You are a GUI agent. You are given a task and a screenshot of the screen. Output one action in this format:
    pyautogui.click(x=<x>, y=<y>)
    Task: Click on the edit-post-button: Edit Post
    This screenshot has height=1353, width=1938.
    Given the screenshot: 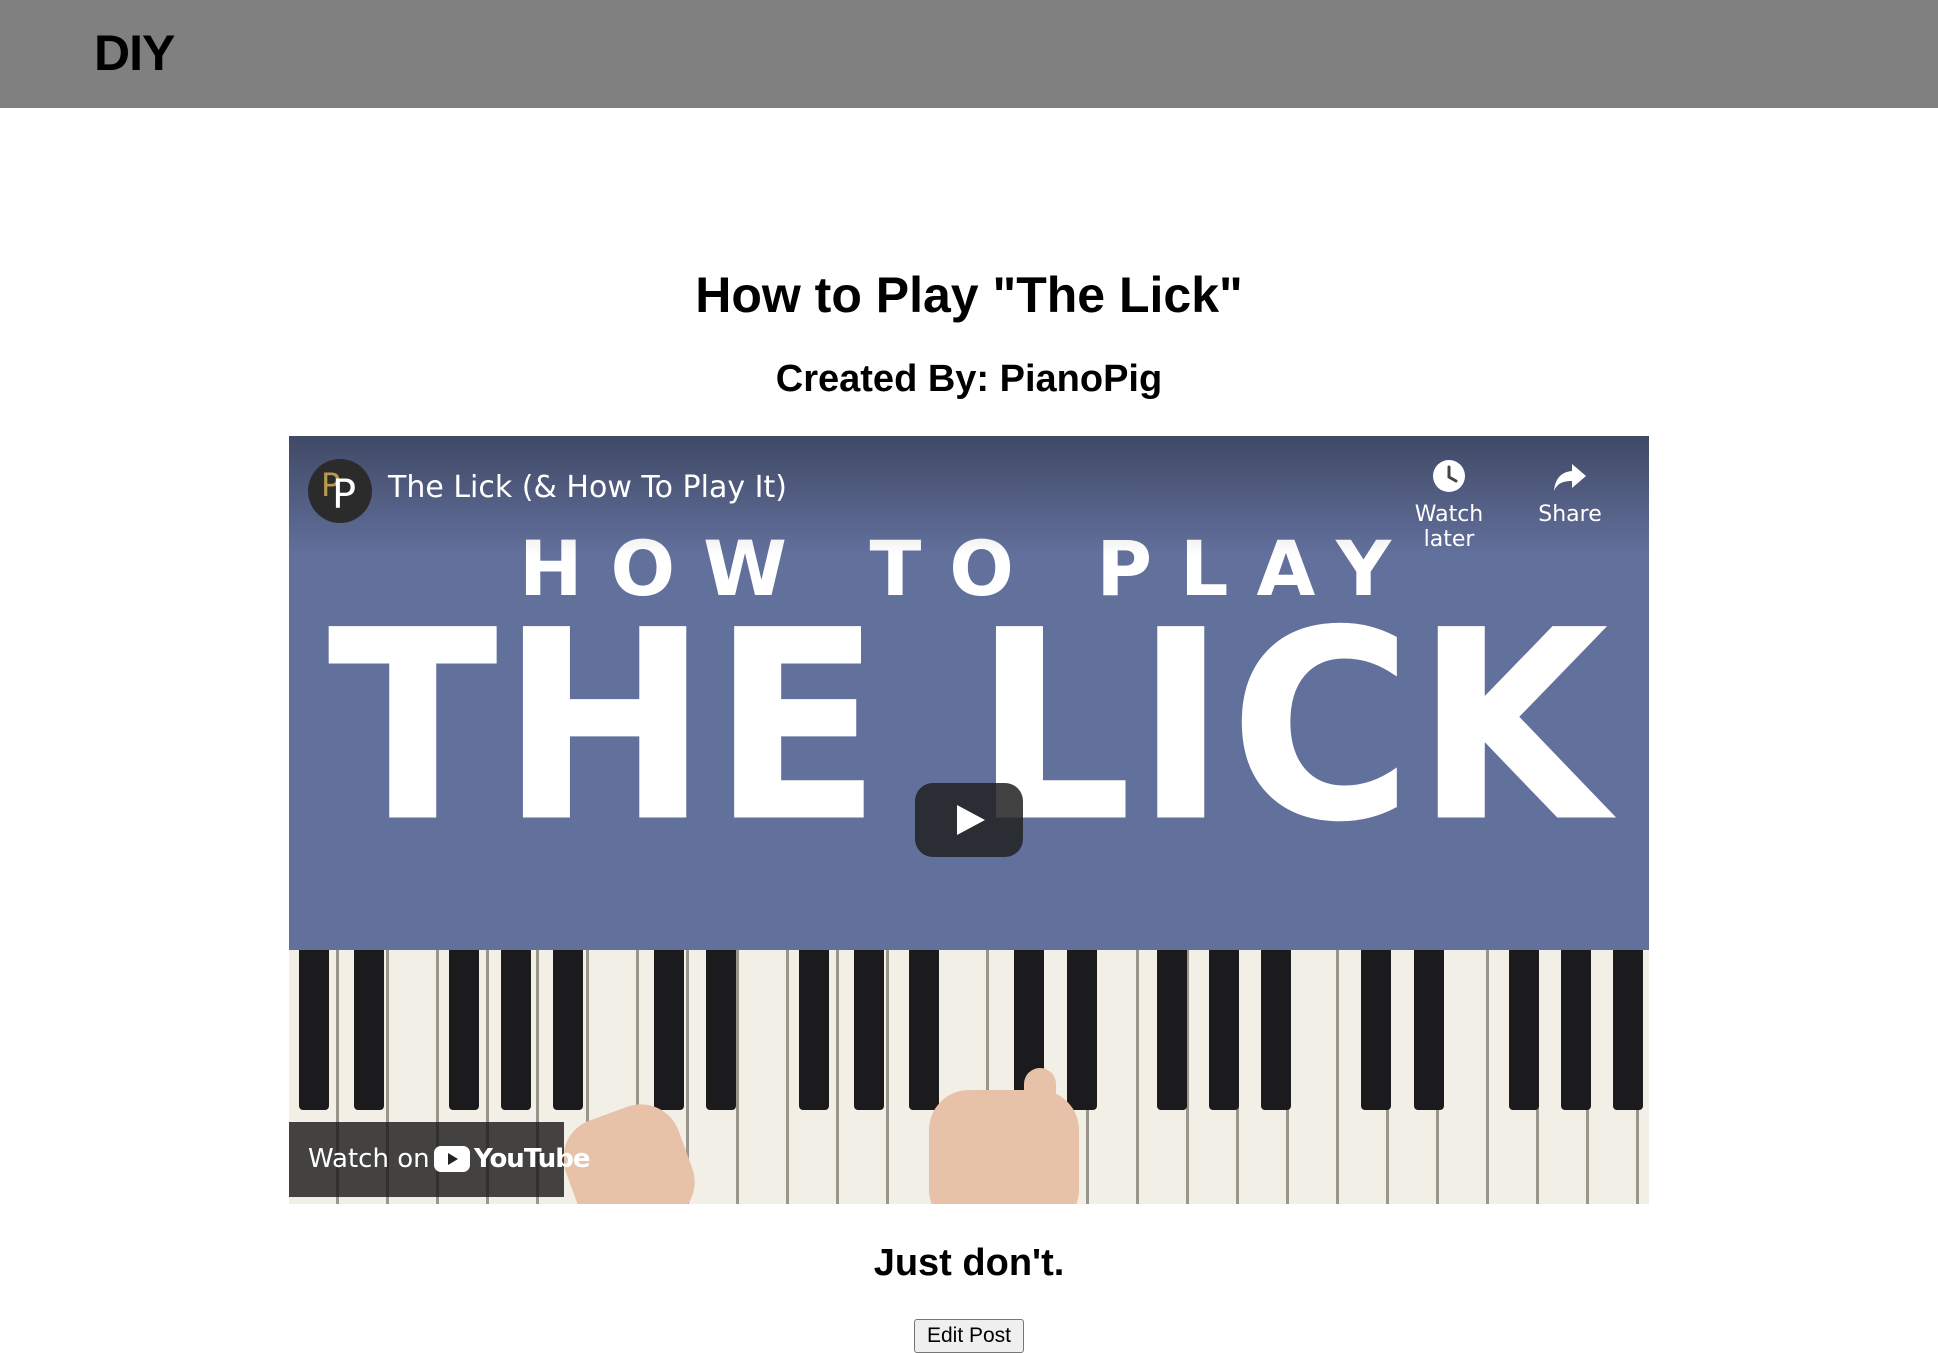 What is the action you would take?
    pyautogui.click(x=969, y=1336)
    